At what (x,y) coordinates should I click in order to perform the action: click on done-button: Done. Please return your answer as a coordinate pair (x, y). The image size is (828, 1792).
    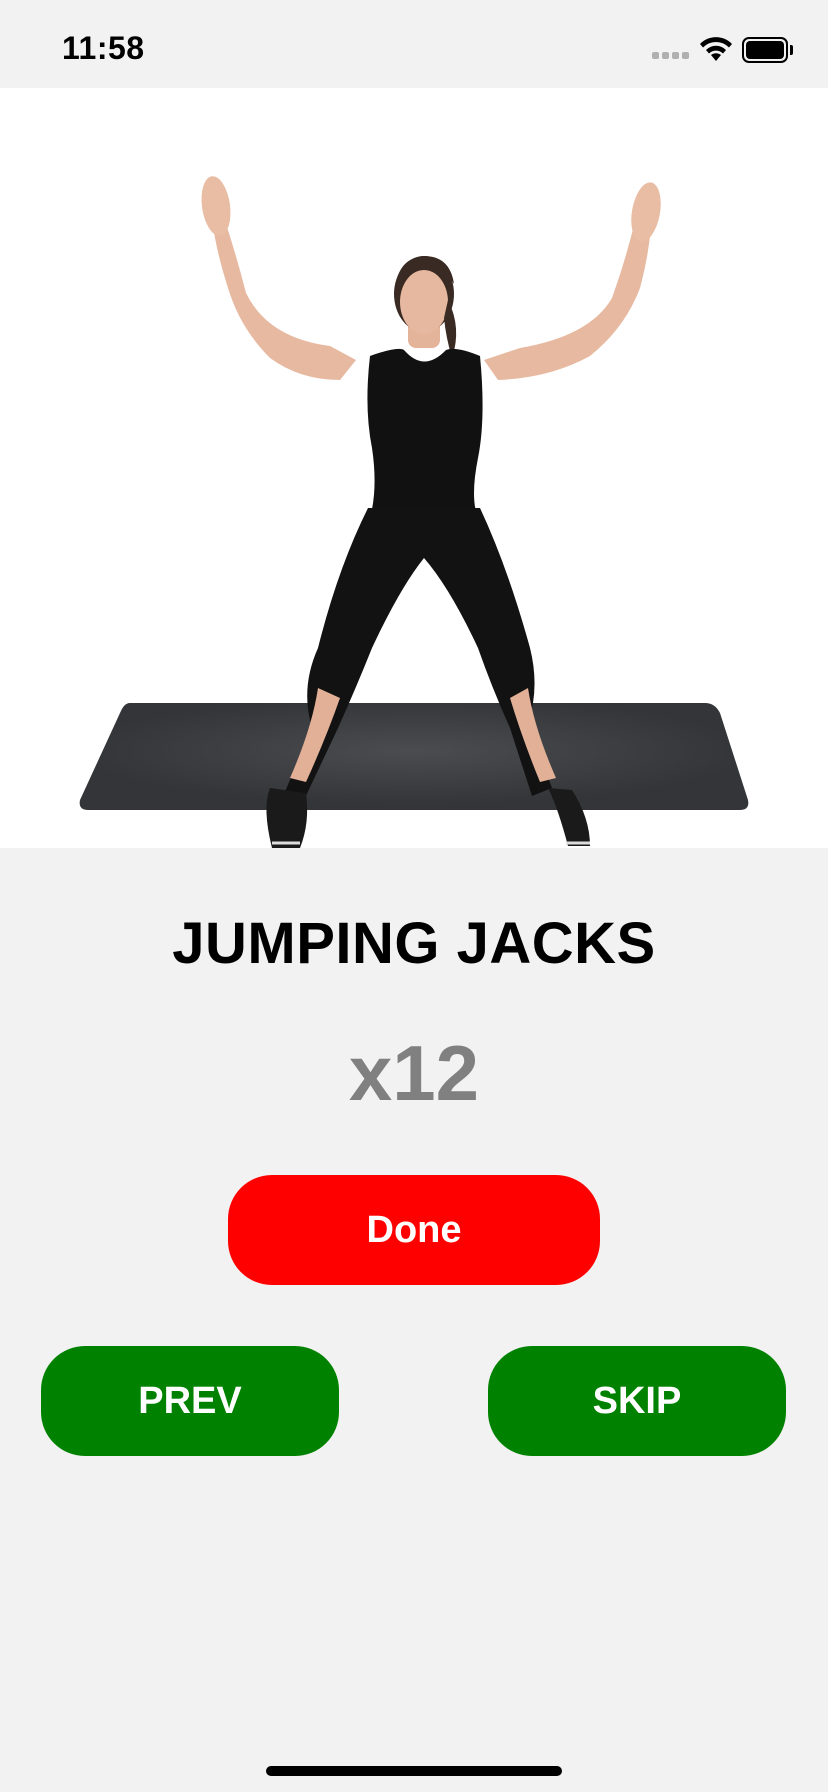
    Looking at the image, I should click on (414, 1230).